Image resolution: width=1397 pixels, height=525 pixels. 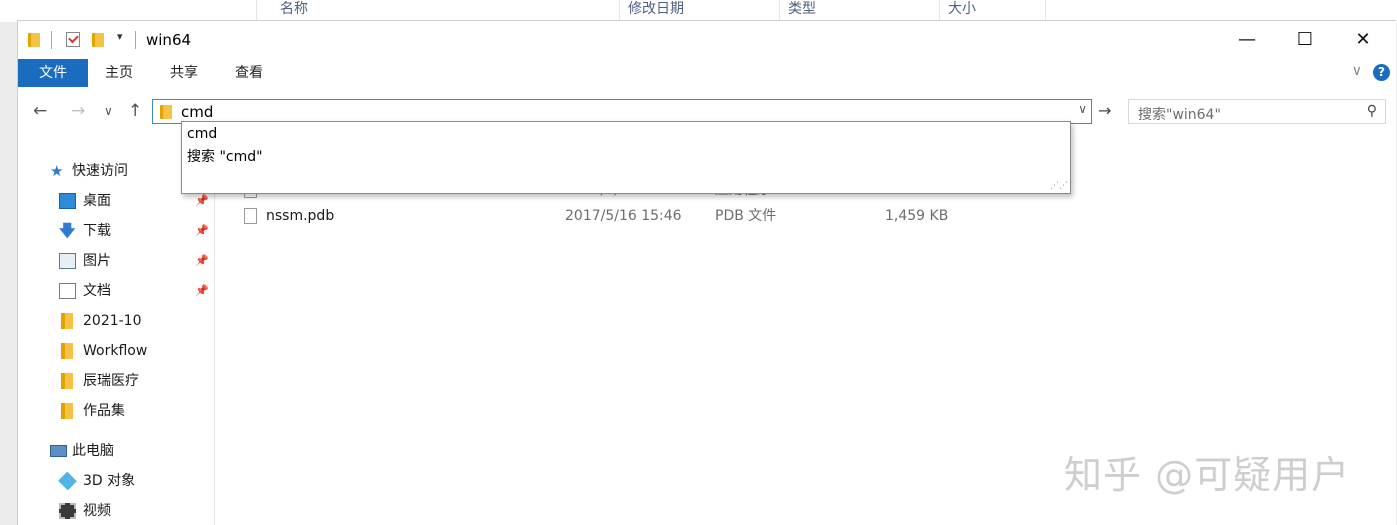 I want to click on 3d-objects-icon, so click(x=67, y=481).